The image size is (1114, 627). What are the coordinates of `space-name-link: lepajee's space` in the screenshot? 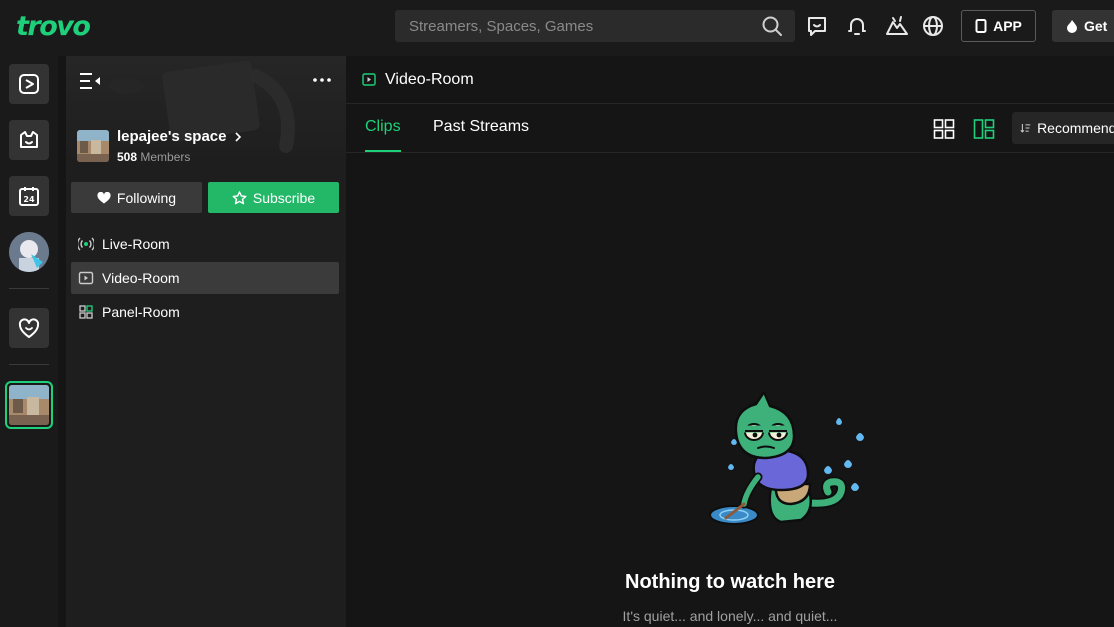 It's located at (179, 136).